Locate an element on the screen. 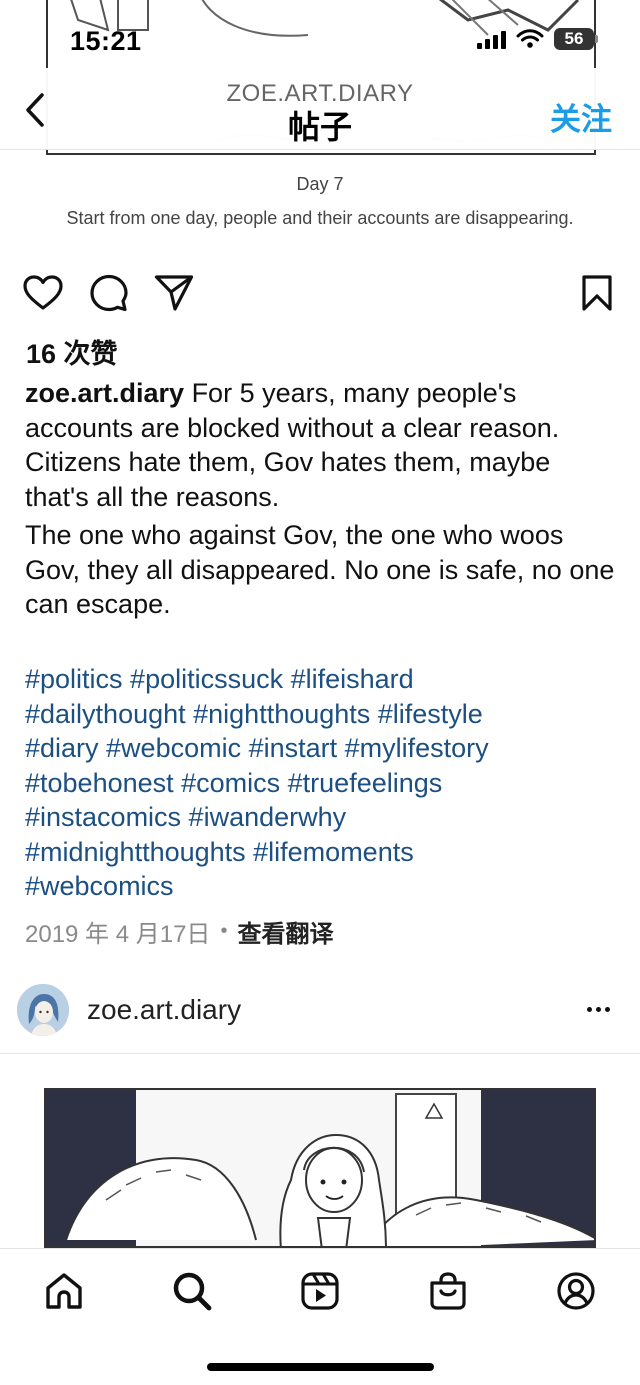  battery-level: 56 is located at coordinates (574, 38).